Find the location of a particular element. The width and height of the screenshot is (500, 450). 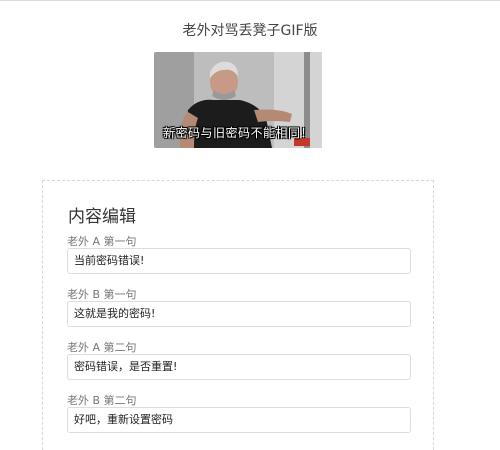

input-a-line1: 当前密码错误! is located at coordinates (239, 261).